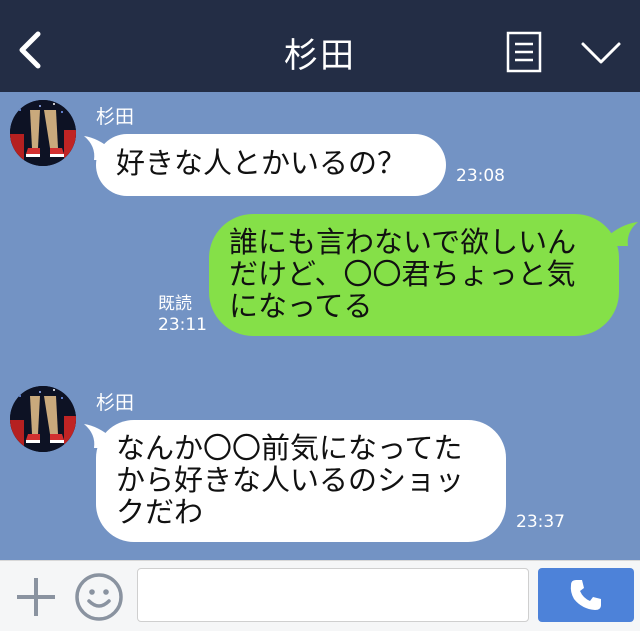 The image size is (640, 631). Describe the element at coordinates (402, 274) in the screenshot. I see `message-text-line: だけど、〇〇君ちょっと気` at that location.